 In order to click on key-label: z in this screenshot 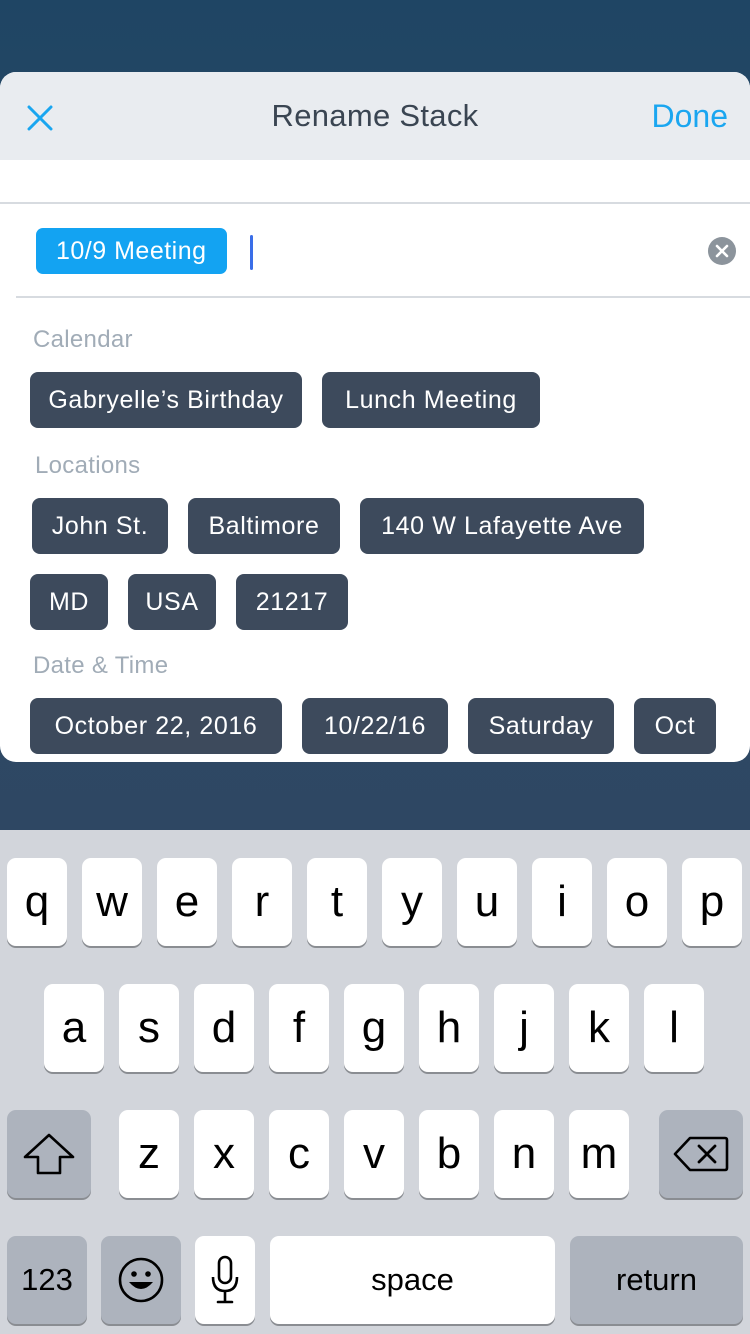, I will do `click(149, 1153)`.